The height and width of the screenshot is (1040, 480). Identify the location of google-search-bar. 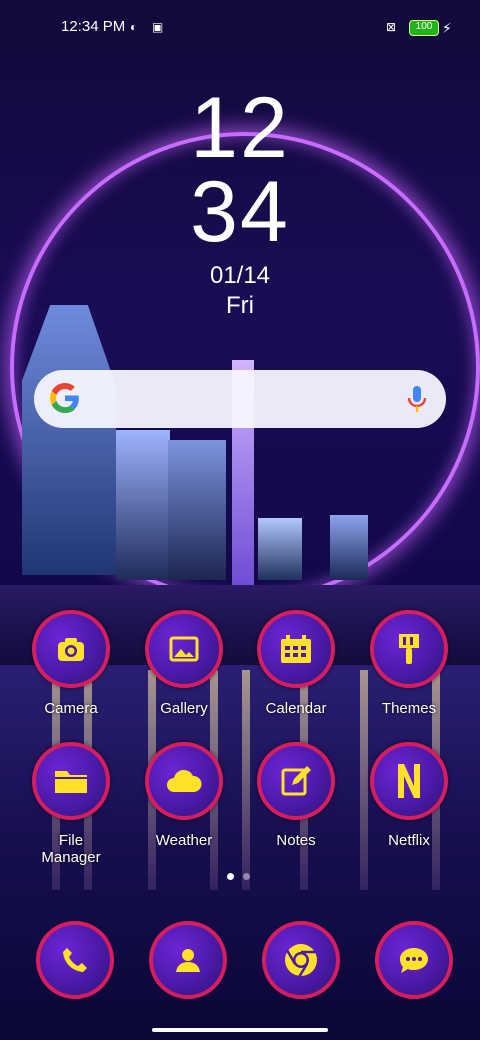
(240, 399).